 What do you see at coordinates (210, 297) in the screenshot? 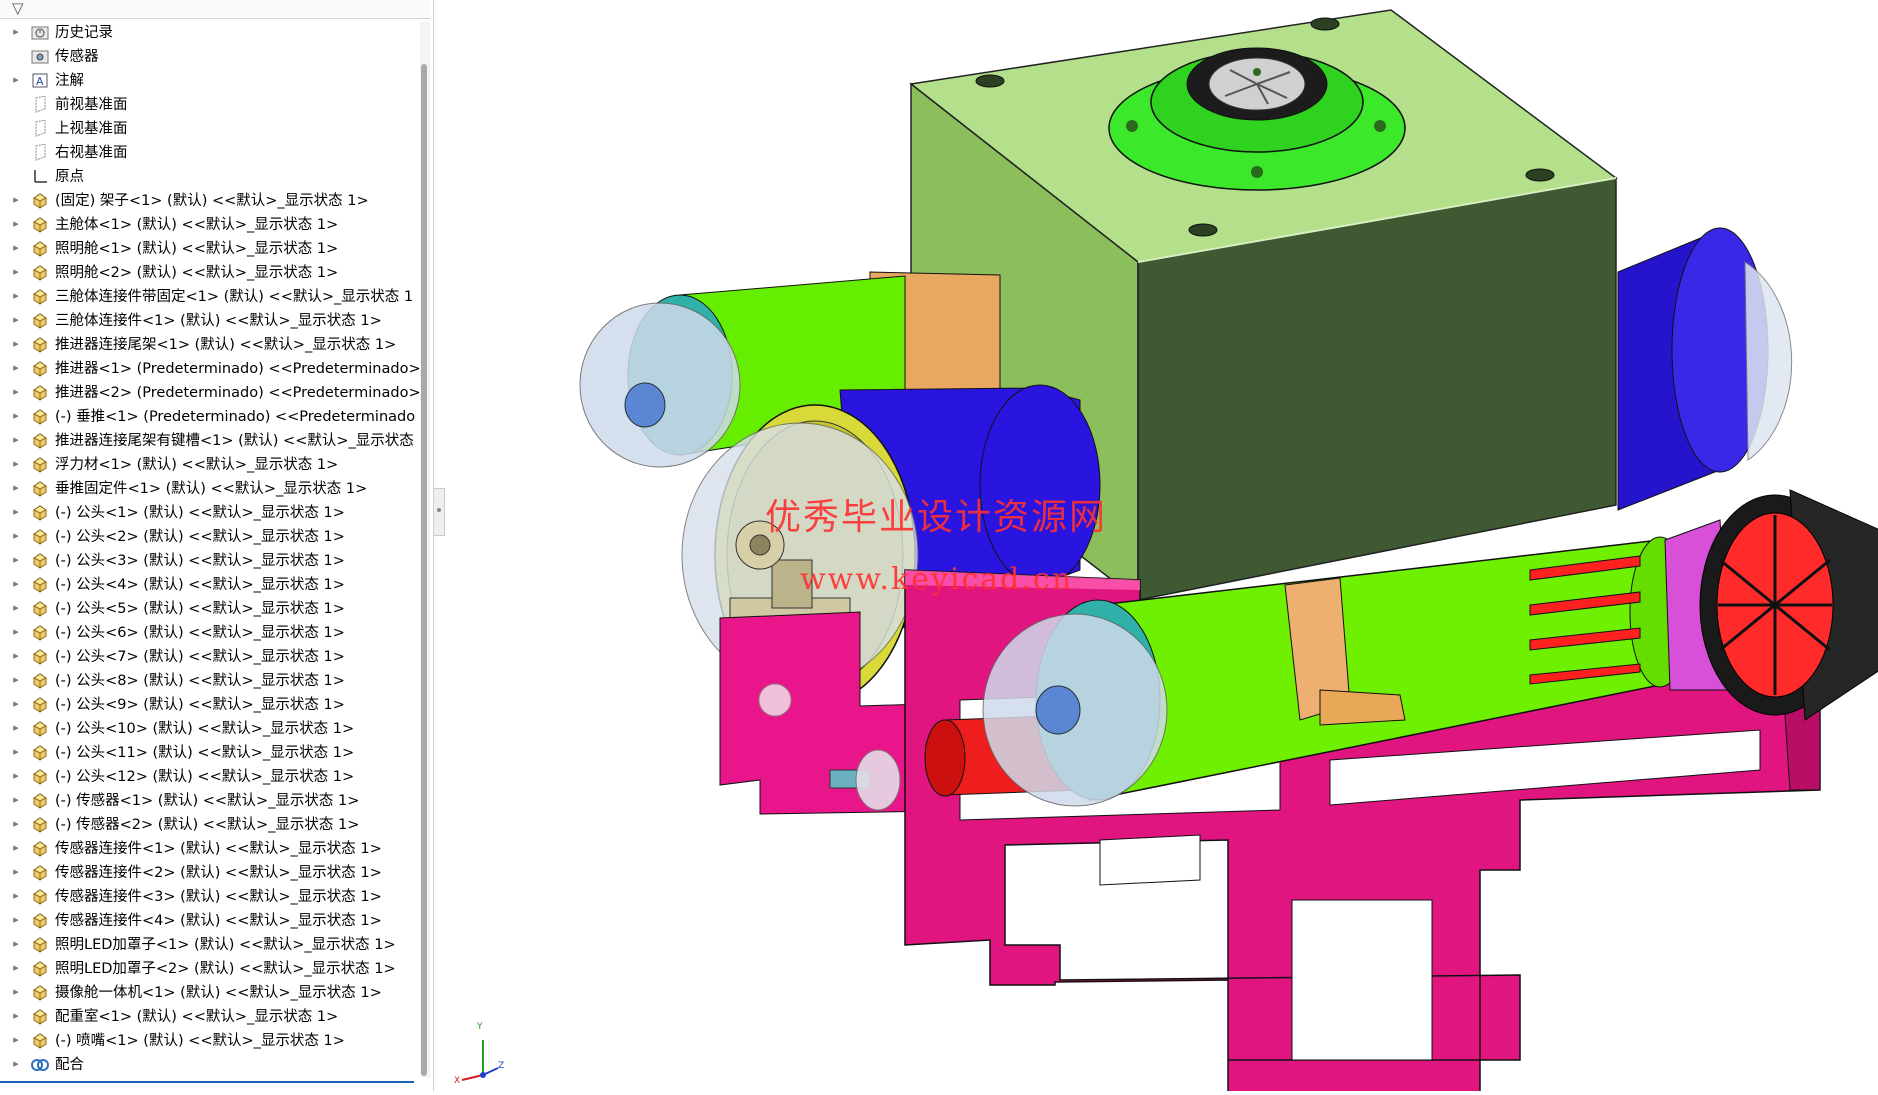
I see `tree-item: ▸ 三舱体连接件带固定<1> (默认) <<默认>_显示状态 1` at bounding box center [210, 297].